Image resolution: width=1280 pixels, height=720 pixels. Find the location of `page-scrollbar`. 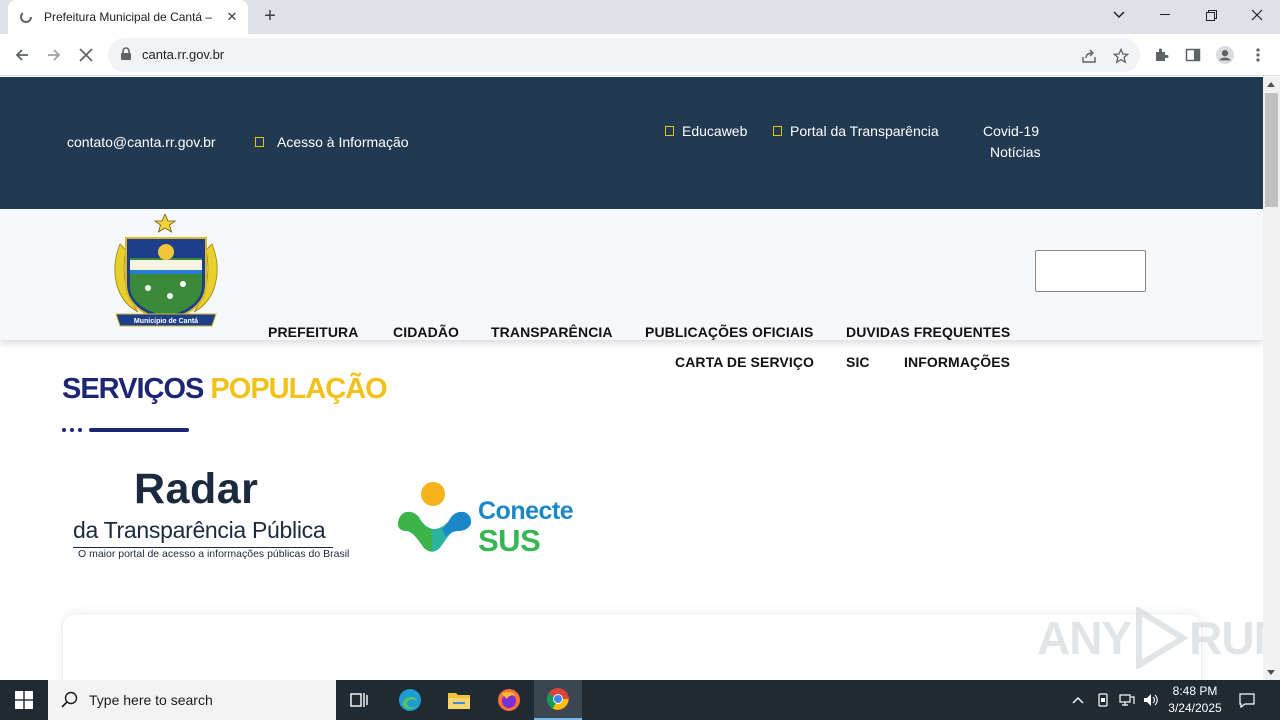

page-scrollbar is located at coordinates (1271, 378).